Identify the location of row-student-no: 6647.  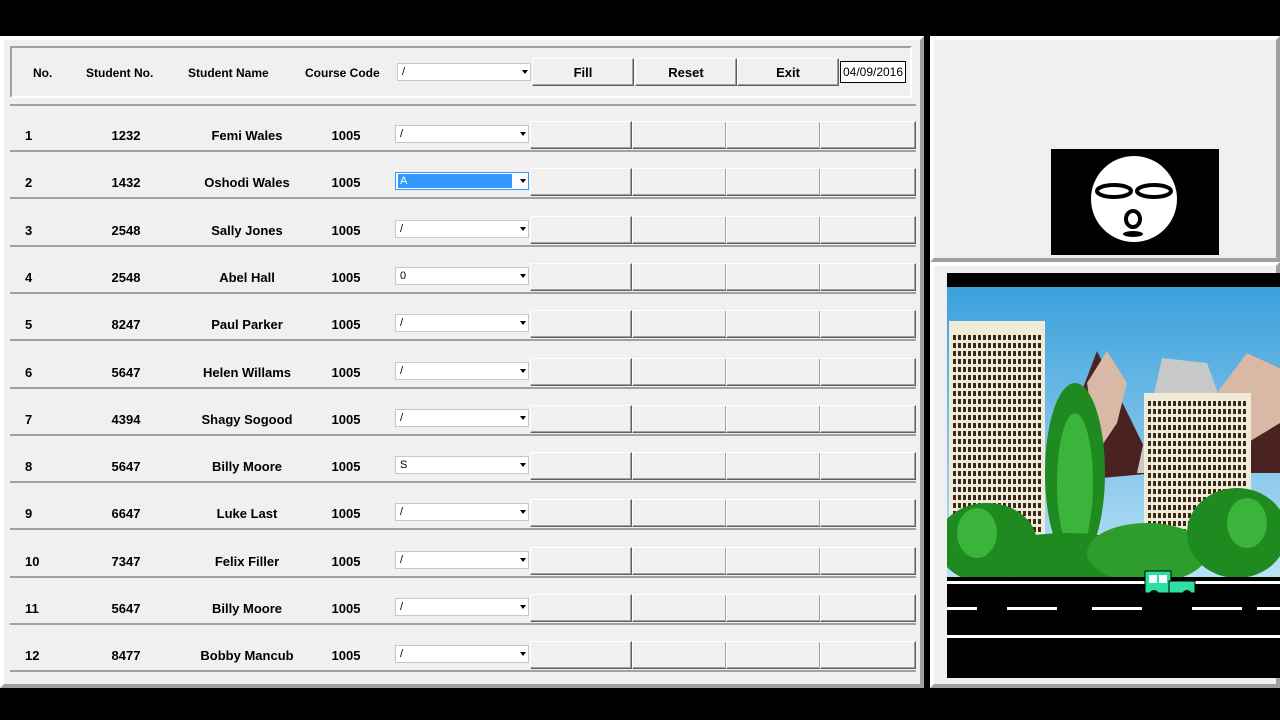
(126, 514).